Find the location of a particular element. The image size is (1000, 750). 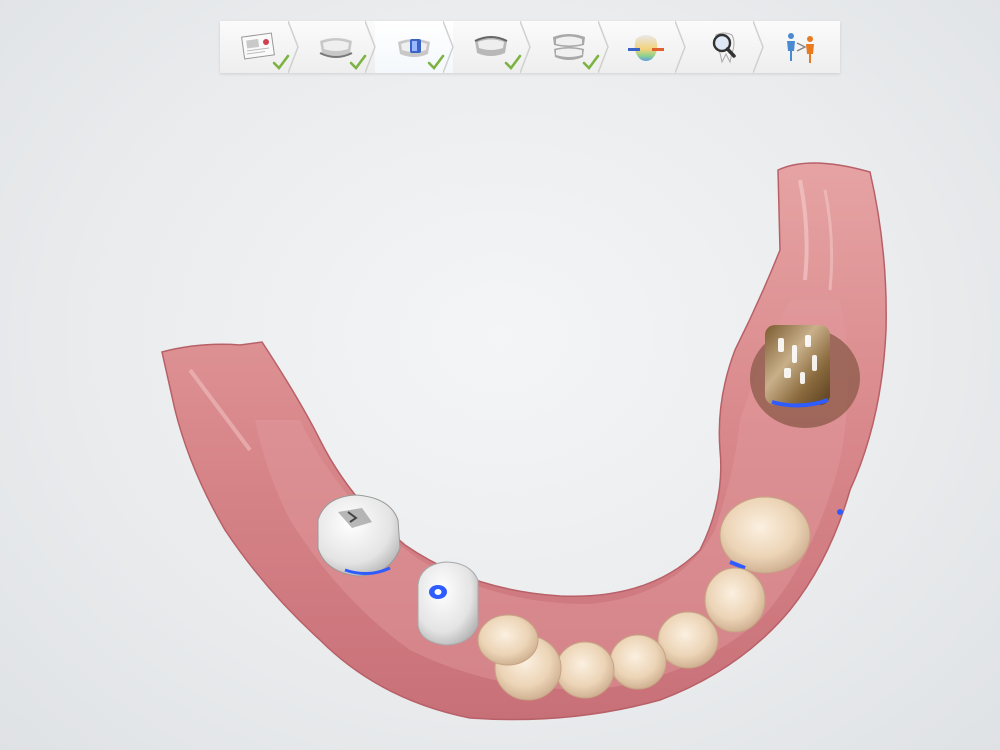

scan-body is located at coordinates (448, 603).